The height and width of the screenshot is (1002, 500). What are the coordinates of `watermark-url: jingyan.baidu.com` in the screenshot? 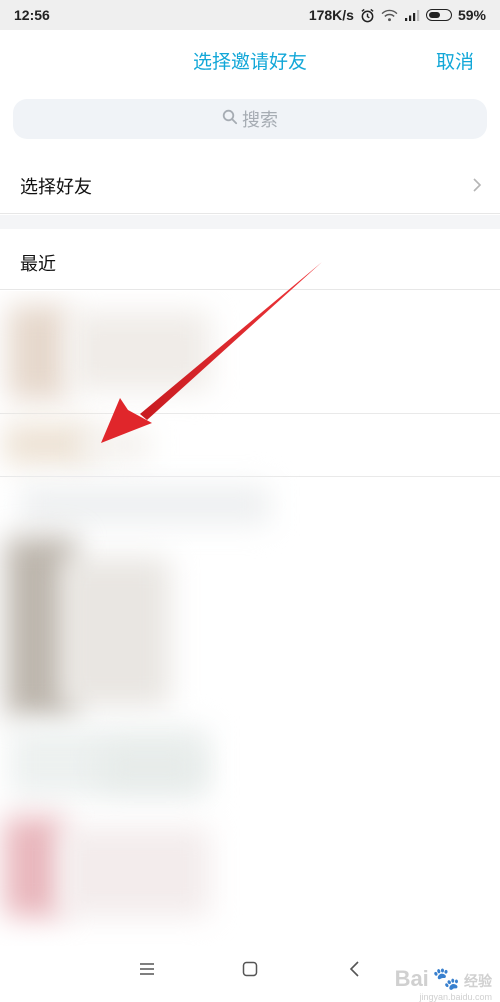 It's located at (455, 997).